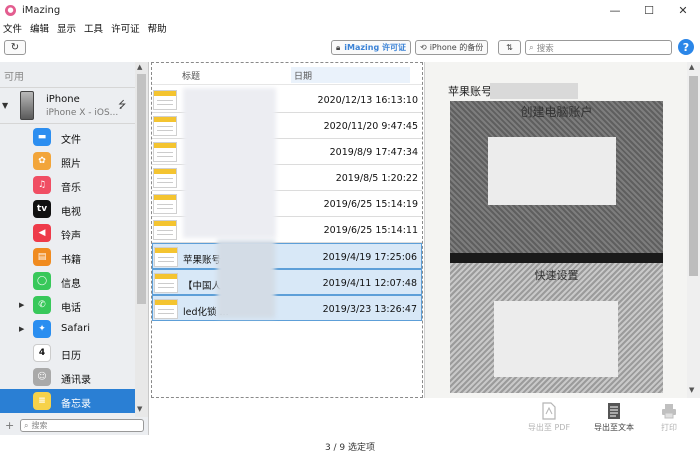  I want to click on backup-button: ⟲ iPhone 的备份, so click(452, 47).